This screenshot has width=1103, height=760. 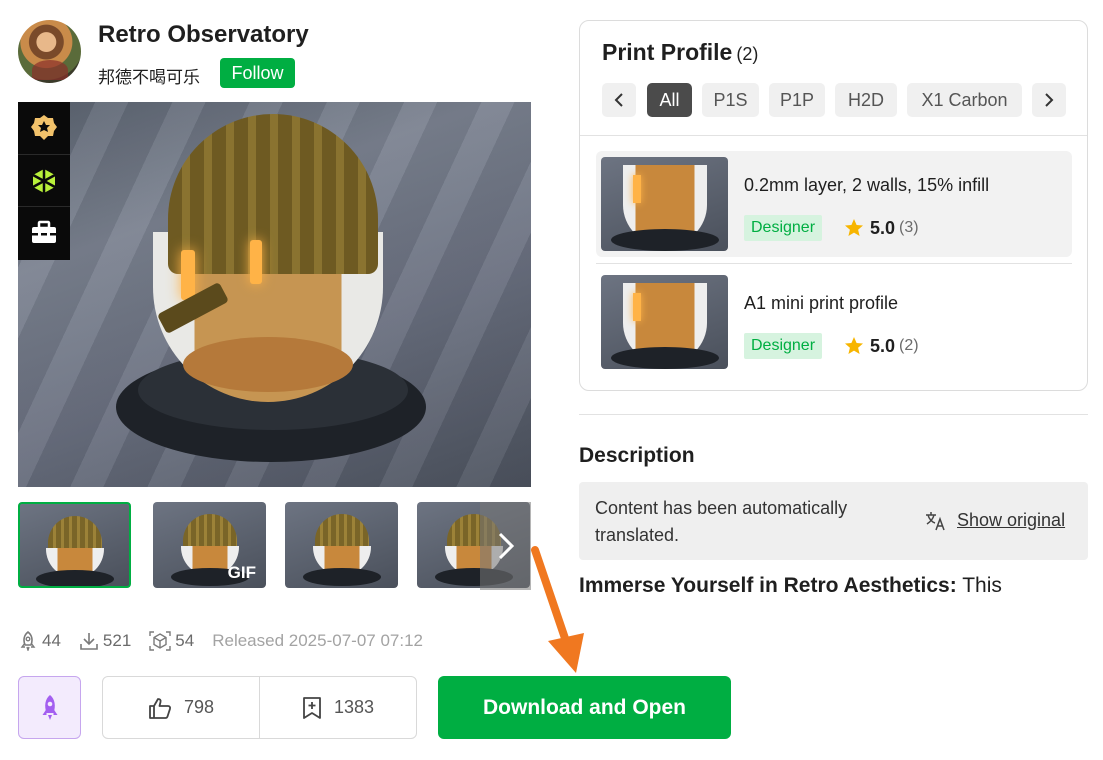 I want to click on boost-button, so click(x=49, y=707).